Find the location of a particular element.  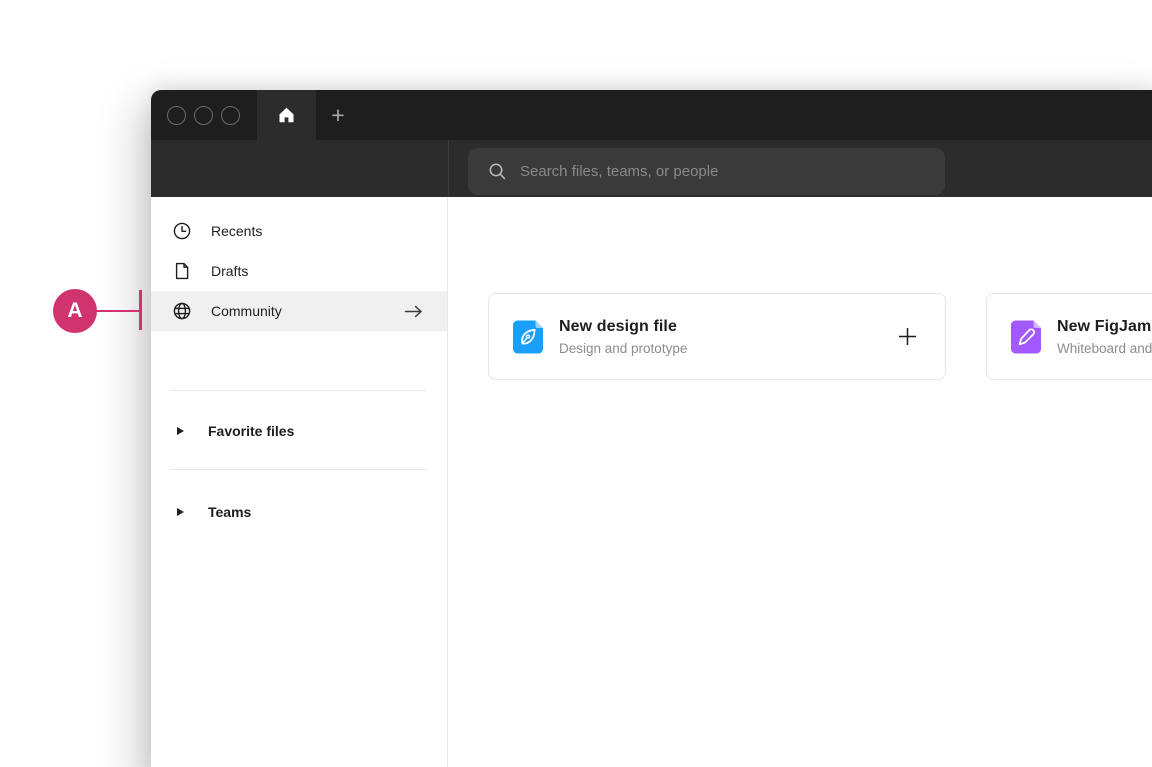

card-title: New design file is located at coordinates (618, 326).